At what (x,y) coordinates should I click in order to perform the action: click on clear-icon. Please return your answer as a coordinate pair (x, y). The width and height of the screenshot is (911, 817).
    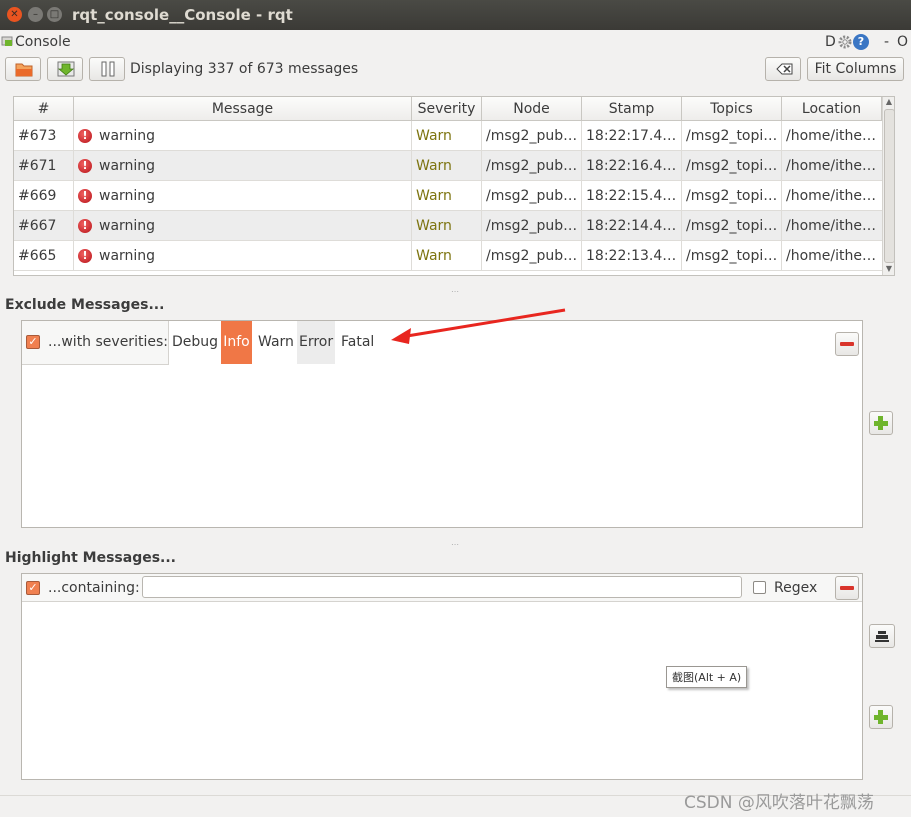
    Looking at the image, I should click on (784, 69).